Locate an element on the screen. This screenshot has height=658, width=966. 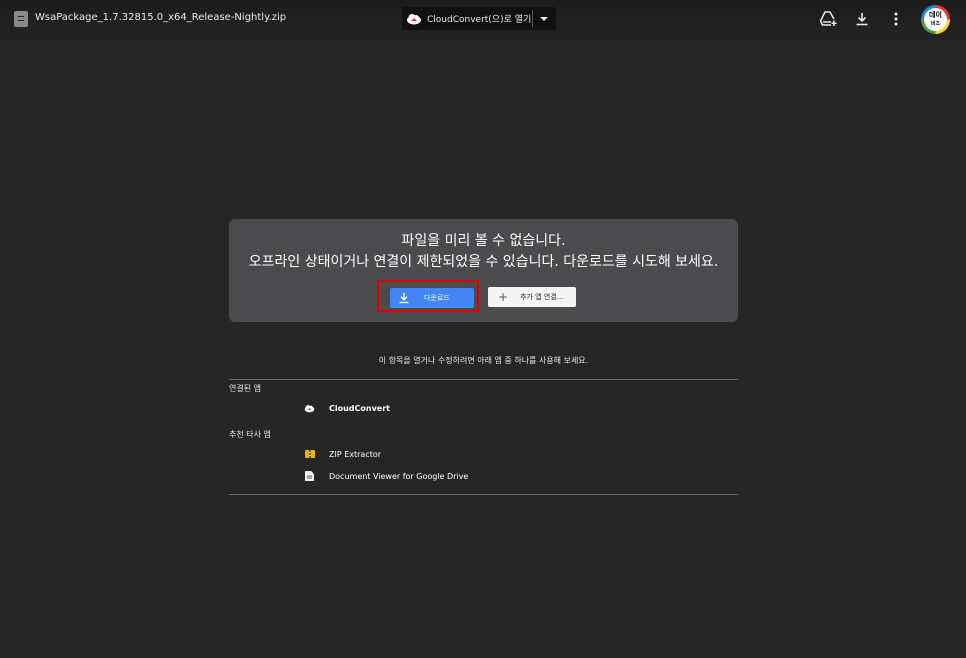
chevron-down-icon is located at coordinates (544, 18).